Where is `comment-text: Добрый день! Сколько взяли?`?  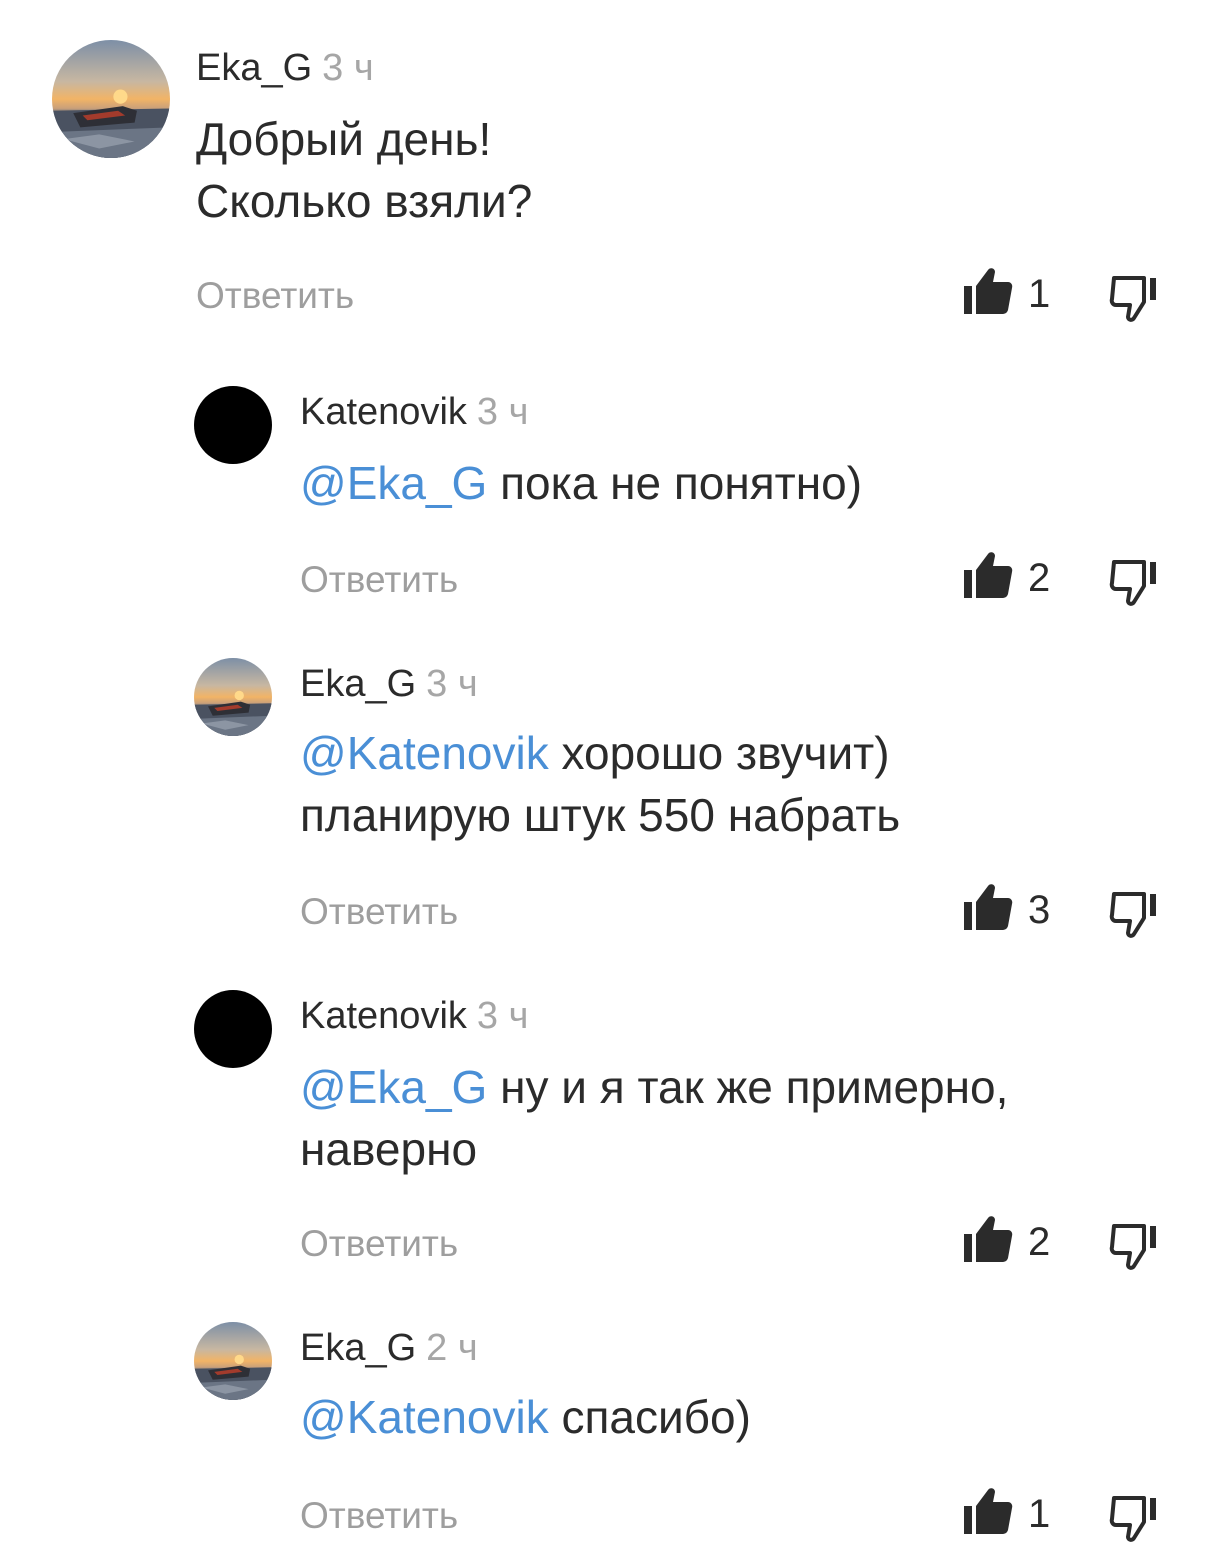 comment-text: Добрый день! Сколько взяли? is located at coordinates (364, 170).